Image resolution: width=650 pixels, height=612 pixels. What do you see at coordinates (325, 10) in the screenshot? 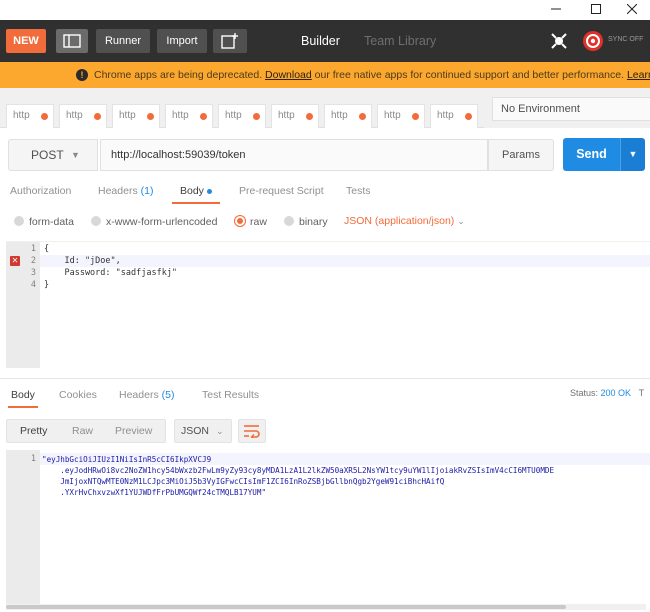
I see `window-titlebar` at bounding box center [325, 10].